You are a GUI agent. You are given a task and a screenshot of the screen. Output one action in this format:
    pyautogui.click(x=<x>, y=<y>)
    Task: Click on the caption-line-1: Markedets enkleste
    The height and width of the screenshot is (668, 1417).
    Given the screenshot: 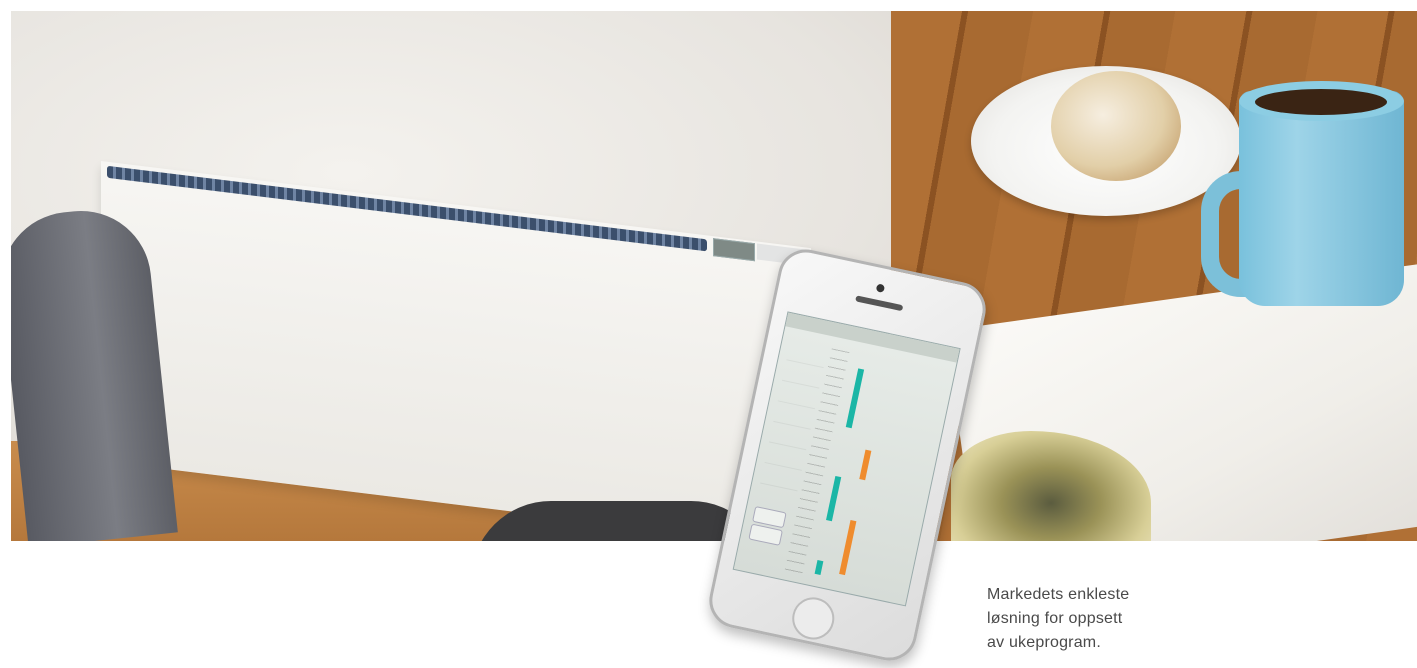 What is the action you would take?
    pyautogui.click(x=1058, y=594)
    